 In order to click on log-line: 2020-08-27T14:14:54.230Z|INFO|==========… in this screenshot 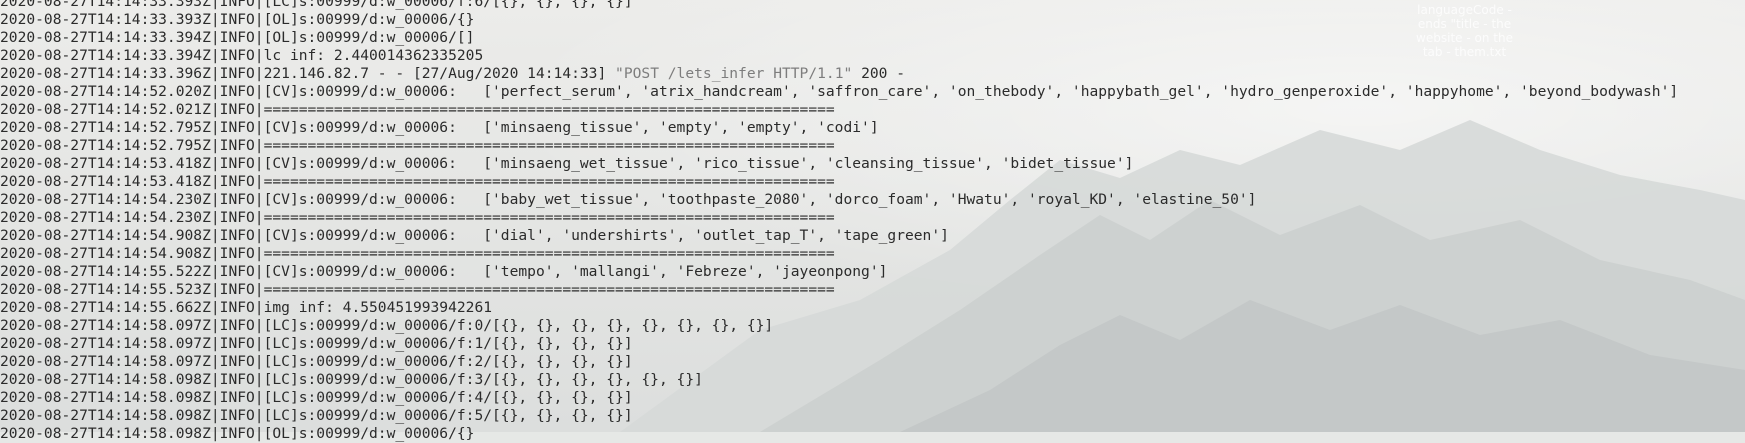, I will do `click(417, 217)`.